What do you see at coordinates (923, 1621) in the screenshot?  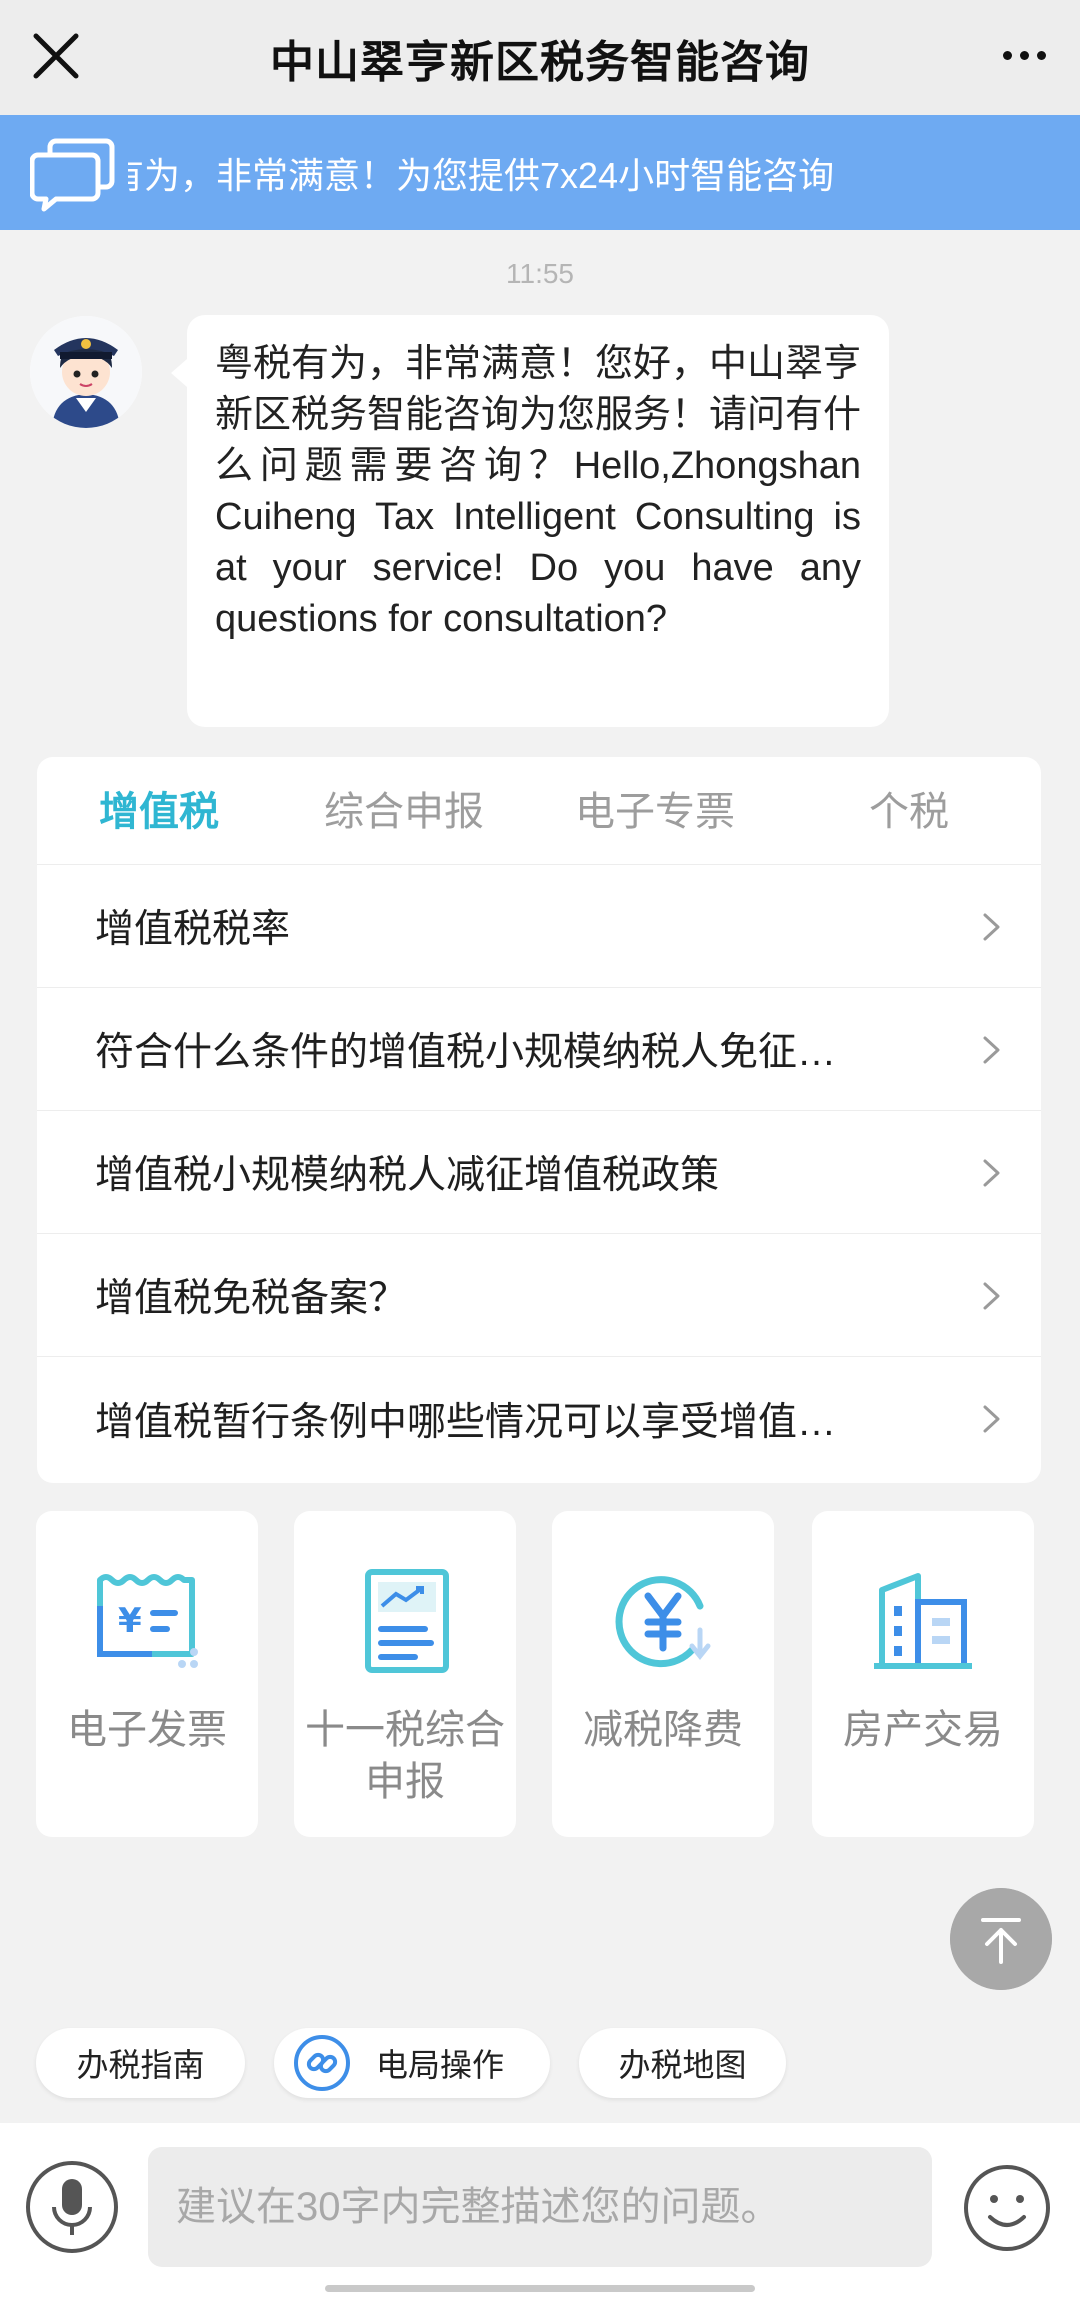 I see `building-icon` at bounding box center [923, 1621].